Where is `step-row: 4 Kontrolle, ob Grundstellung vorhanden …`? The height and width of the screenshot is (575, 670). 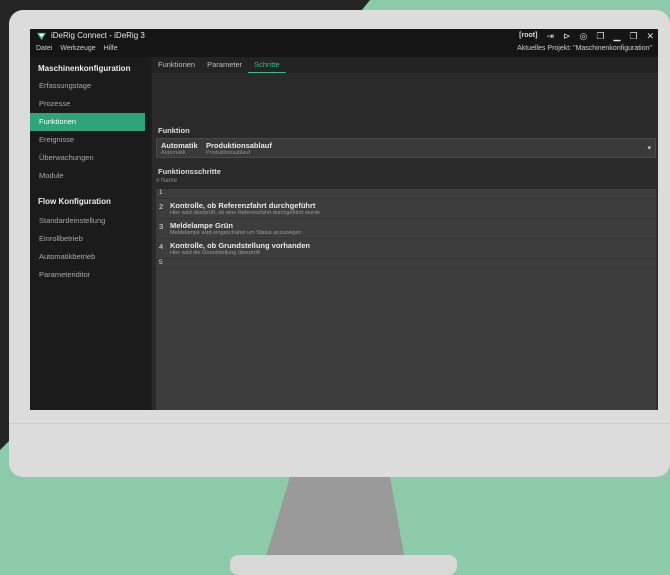 step-row: 4 Kontrolle, ob Grundstellung vorhanden … is located at coordinates (407, 249).